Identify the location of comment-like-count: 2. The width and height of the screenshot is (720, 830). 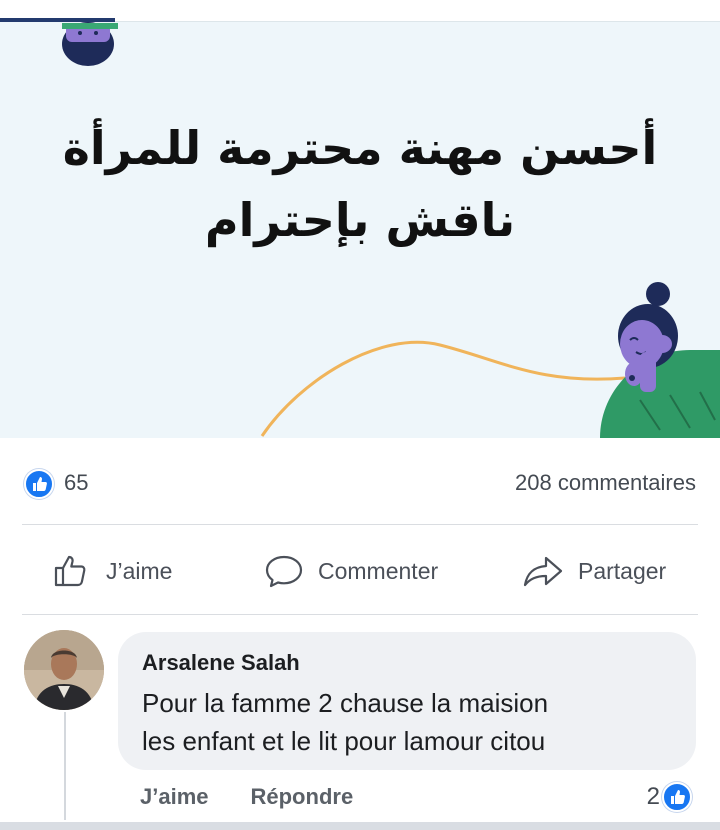
(653, 796).